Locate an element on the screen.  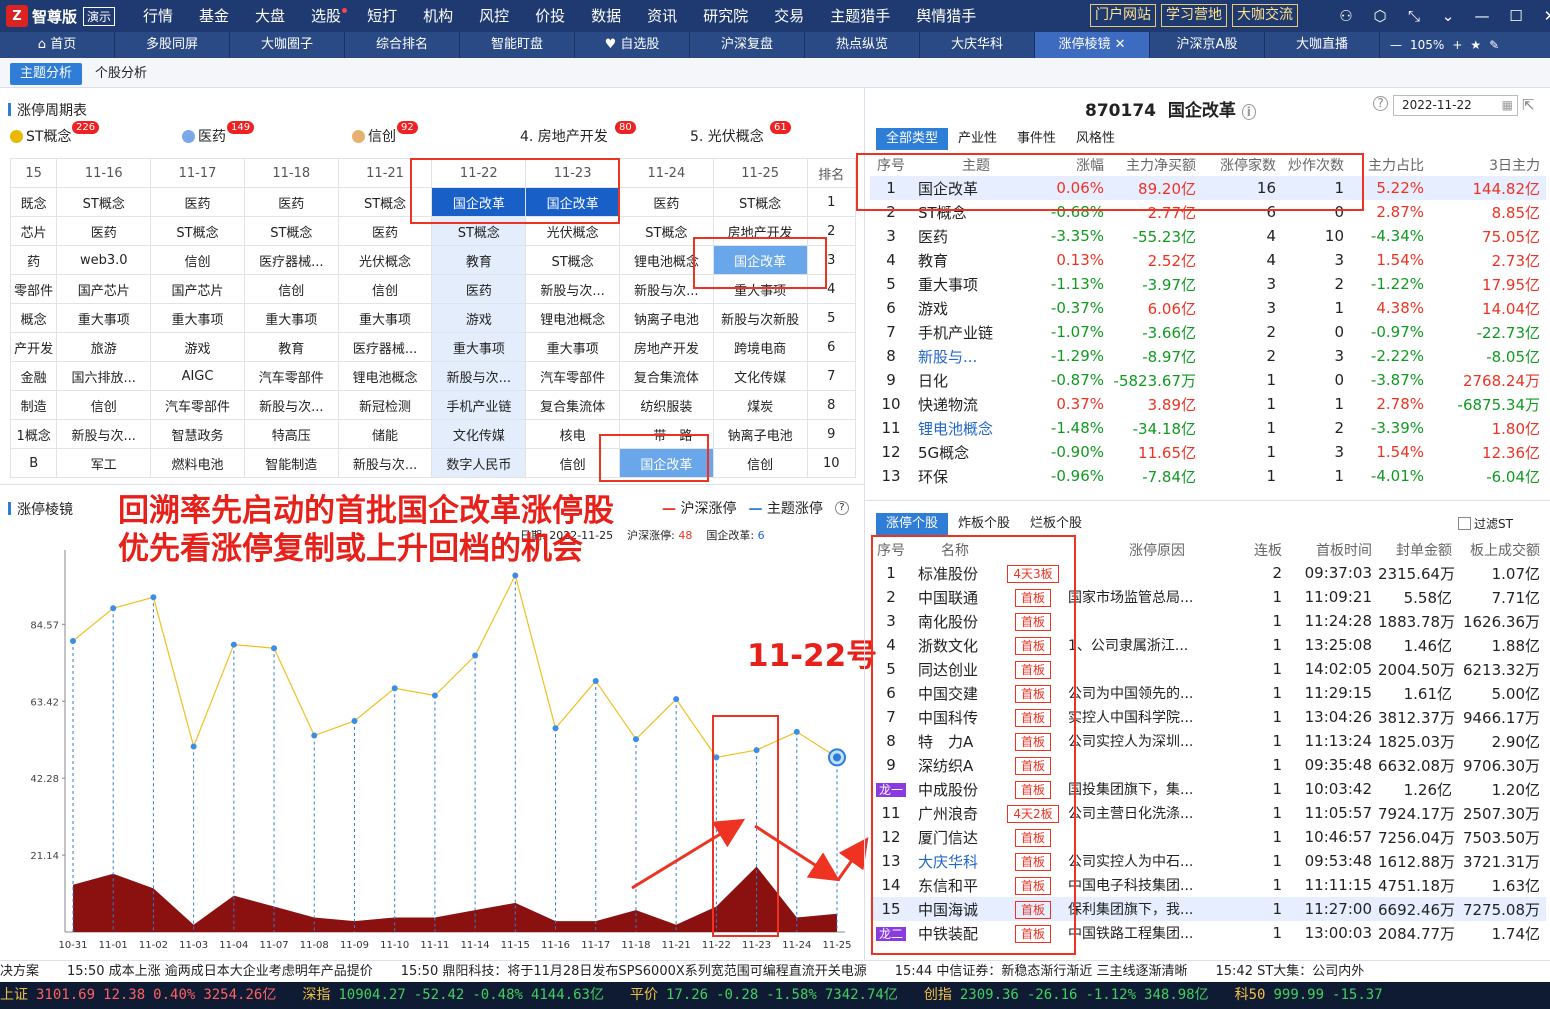
column-header: 主题 is located at coordinates (976, 165).